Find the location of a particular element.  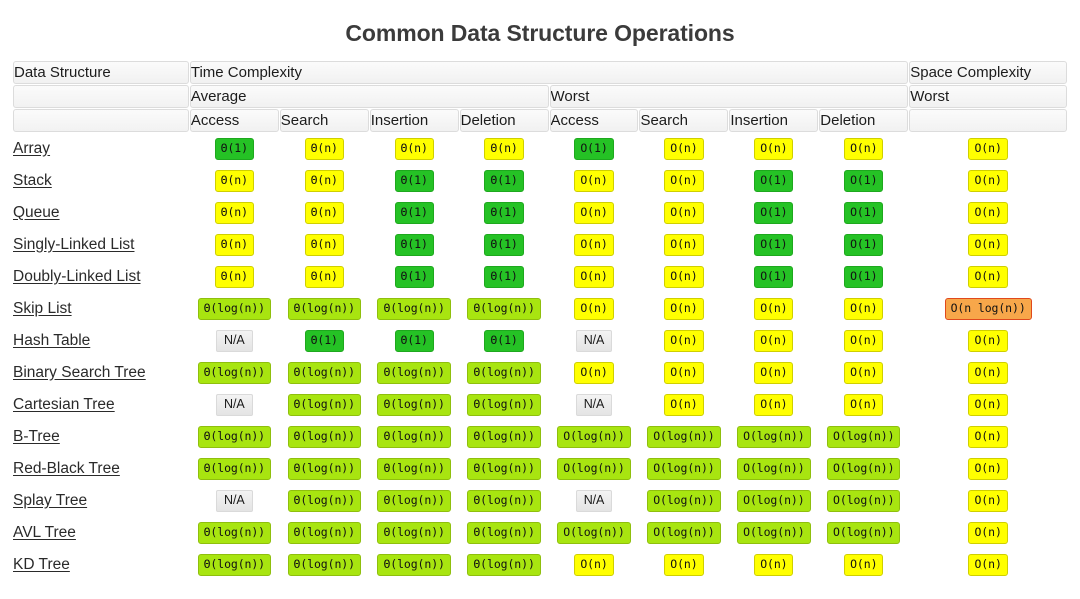

data-structure-link: Array is located at coordinates (31, 148).